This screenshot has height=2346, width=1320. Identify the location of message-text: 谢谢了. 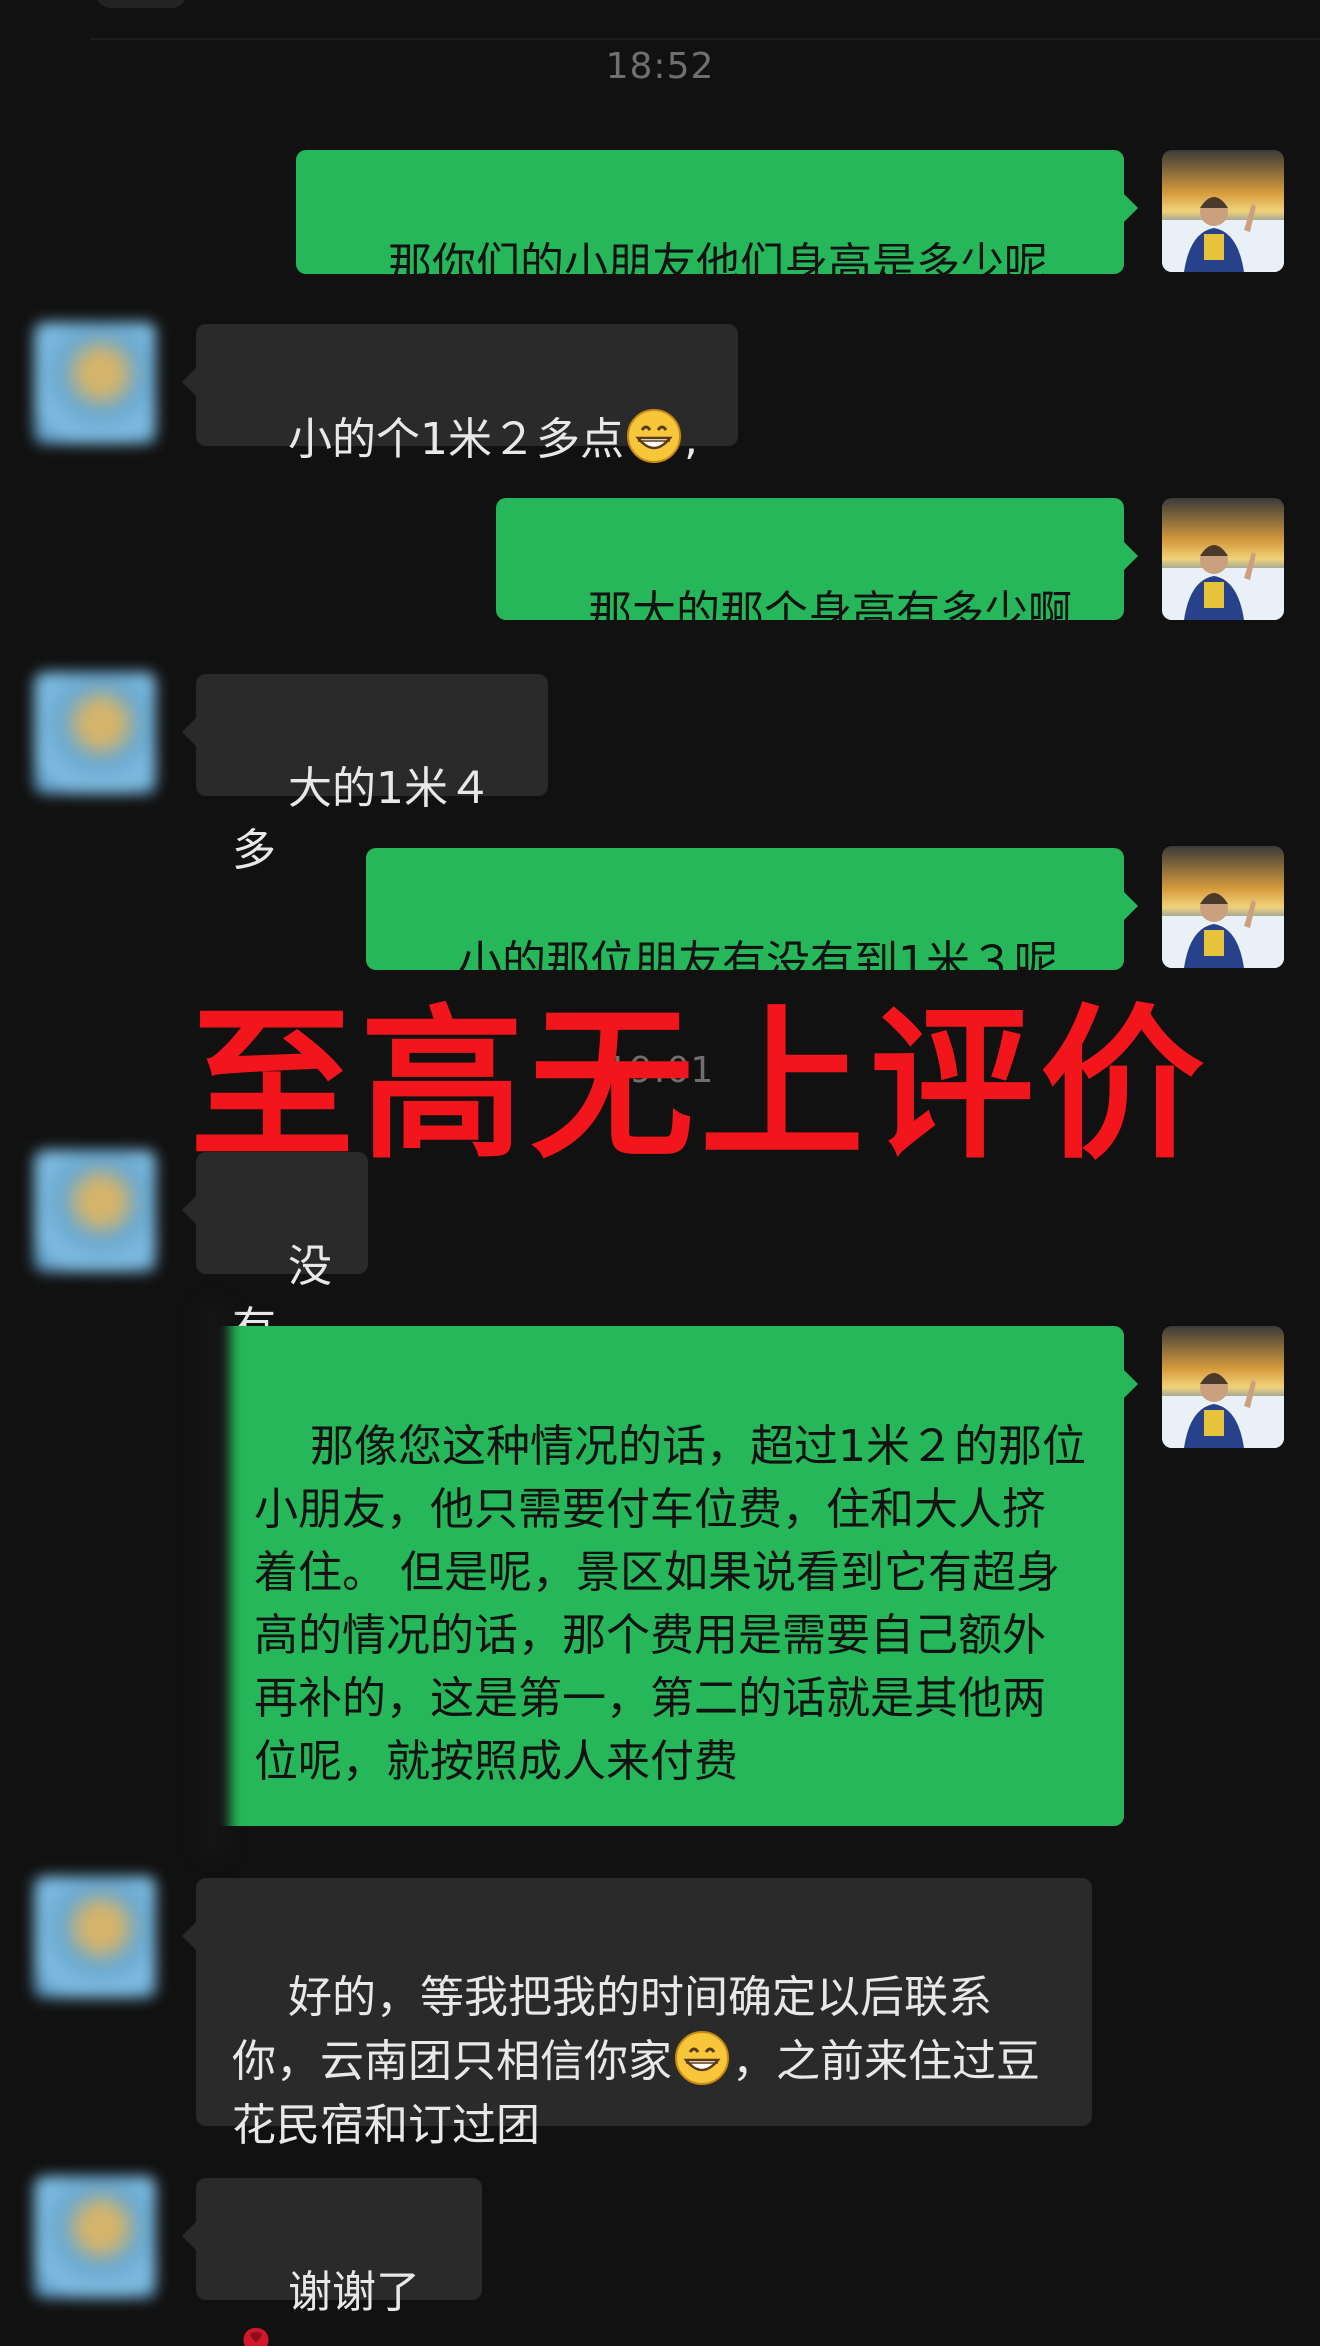
(353, 2292).